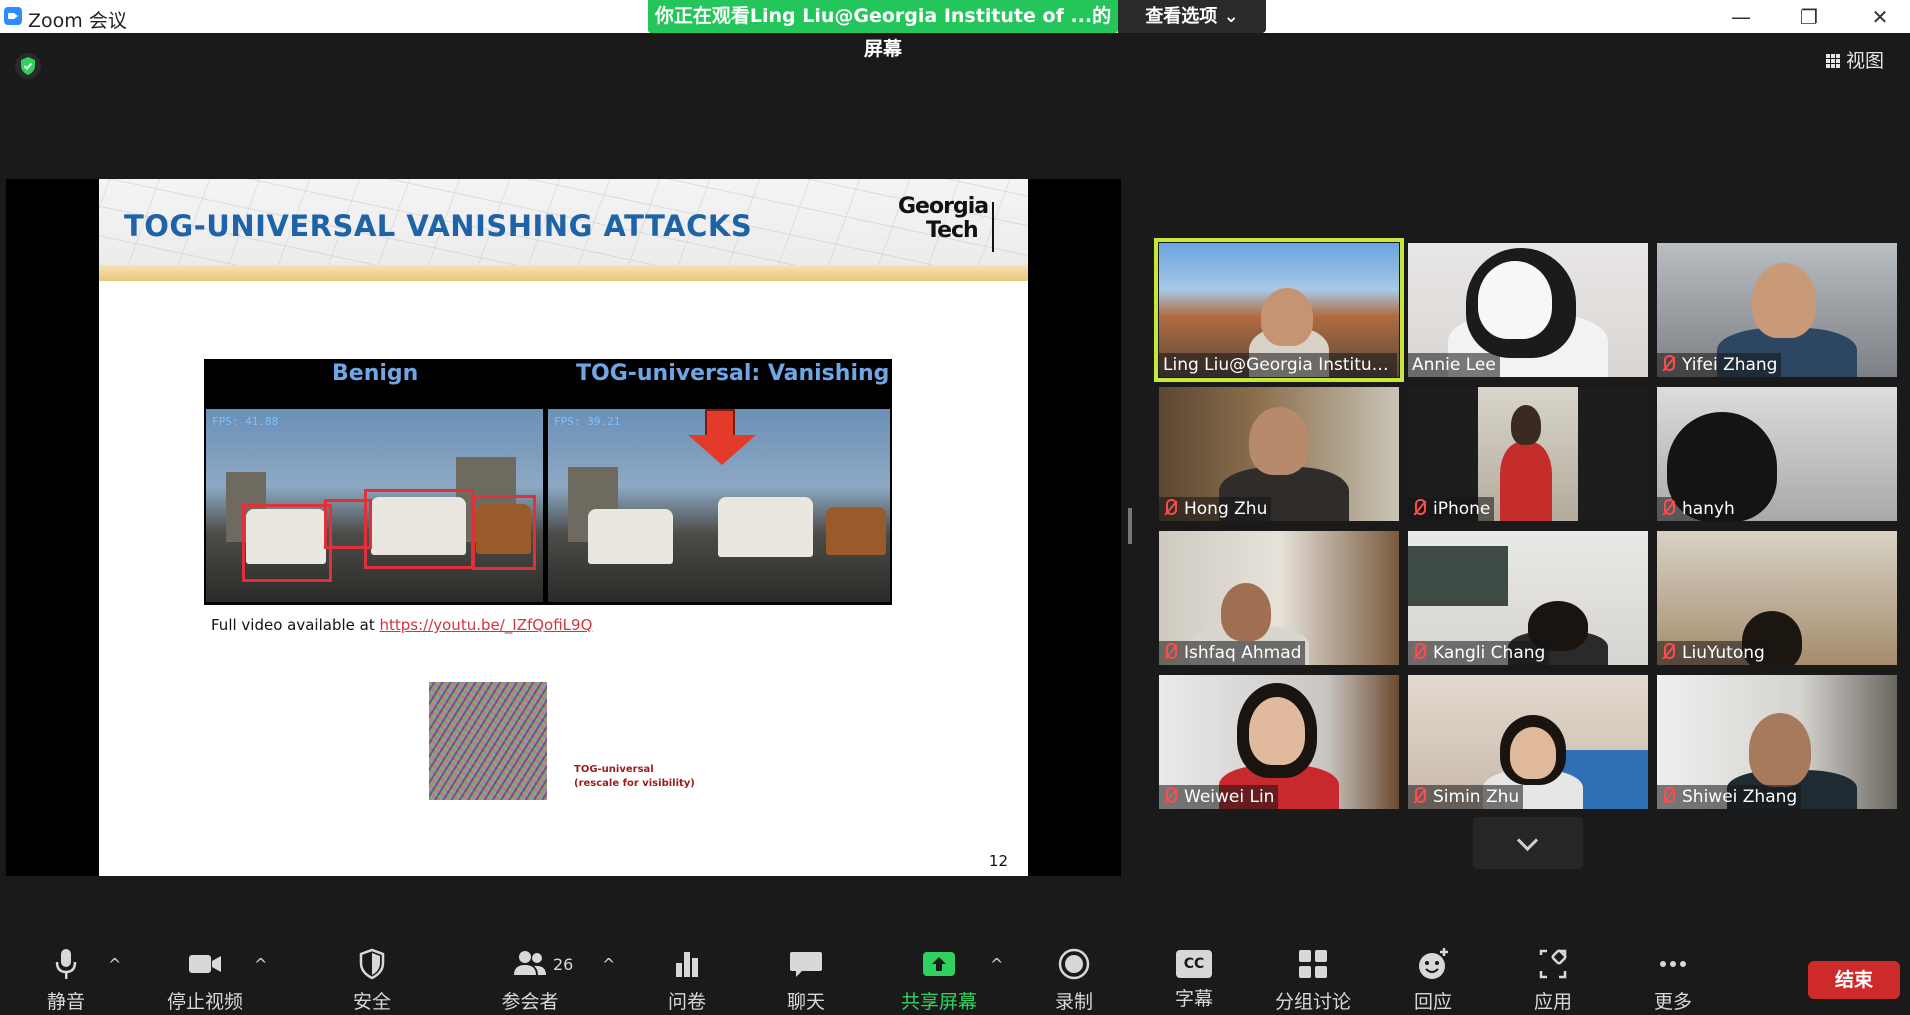  What do you see at coordinates (371, 1002) in the screenshot?
I see `security-label: 安全` at bounding box center [371, 1002].